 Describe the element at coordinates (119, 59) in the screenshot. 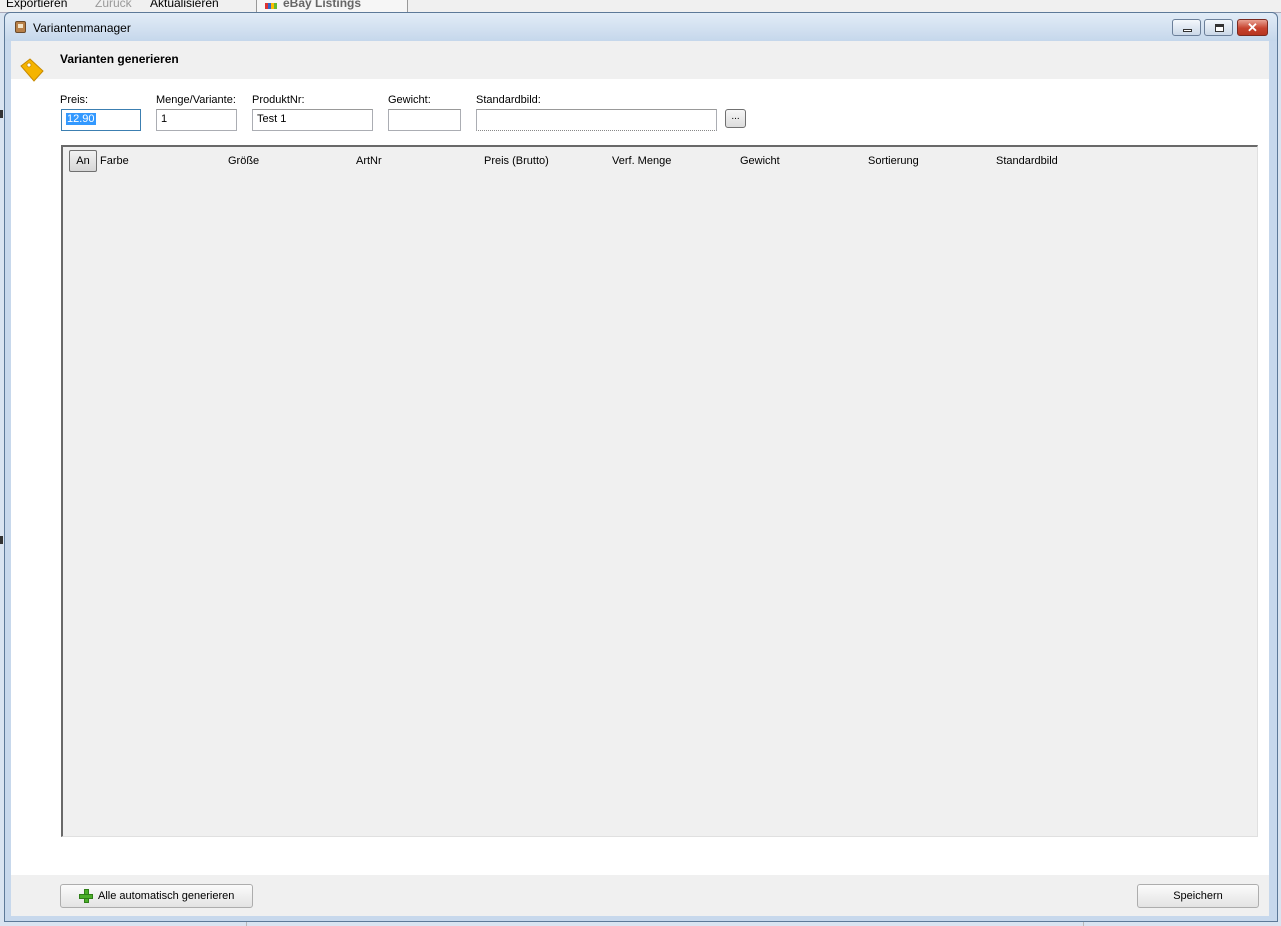

I see `page-title: Varianten generieren` at that location.